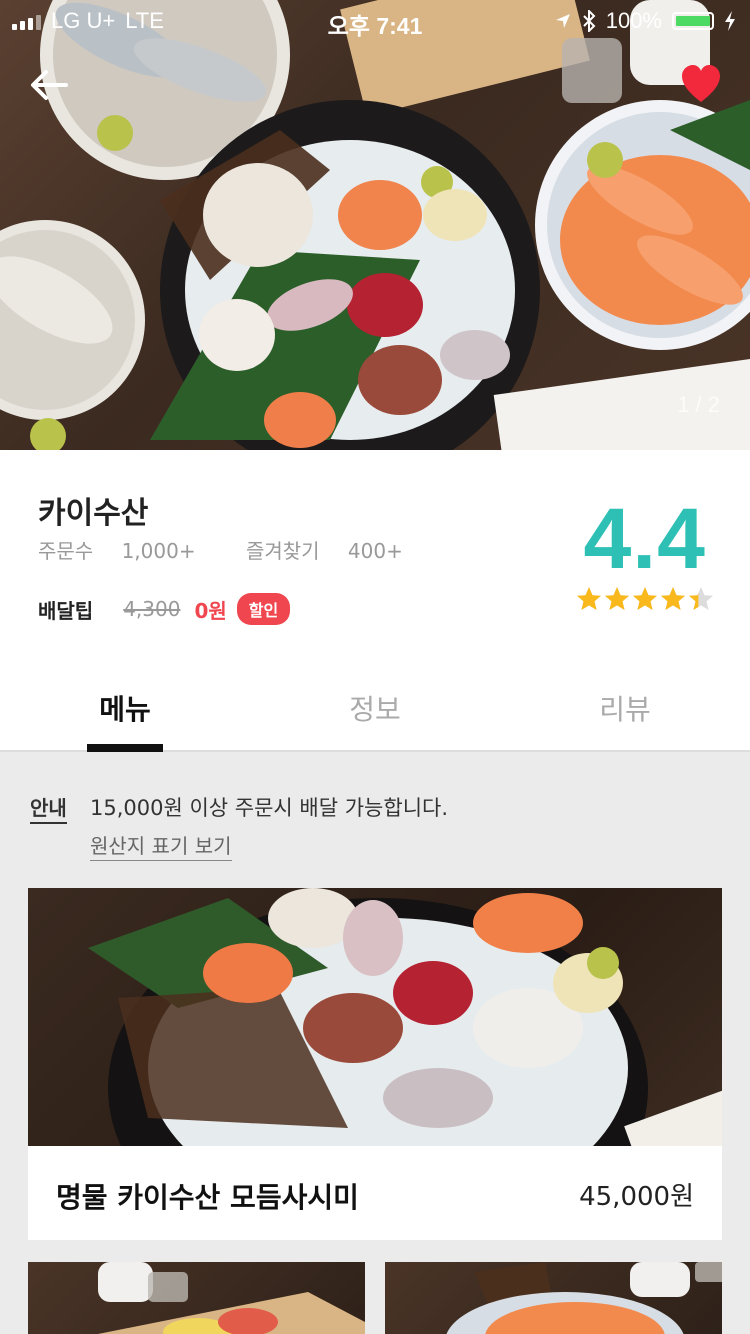  Describe the element at coordinates (589, 21) in the screenshot. I see `bluetooth-icon` at that location.